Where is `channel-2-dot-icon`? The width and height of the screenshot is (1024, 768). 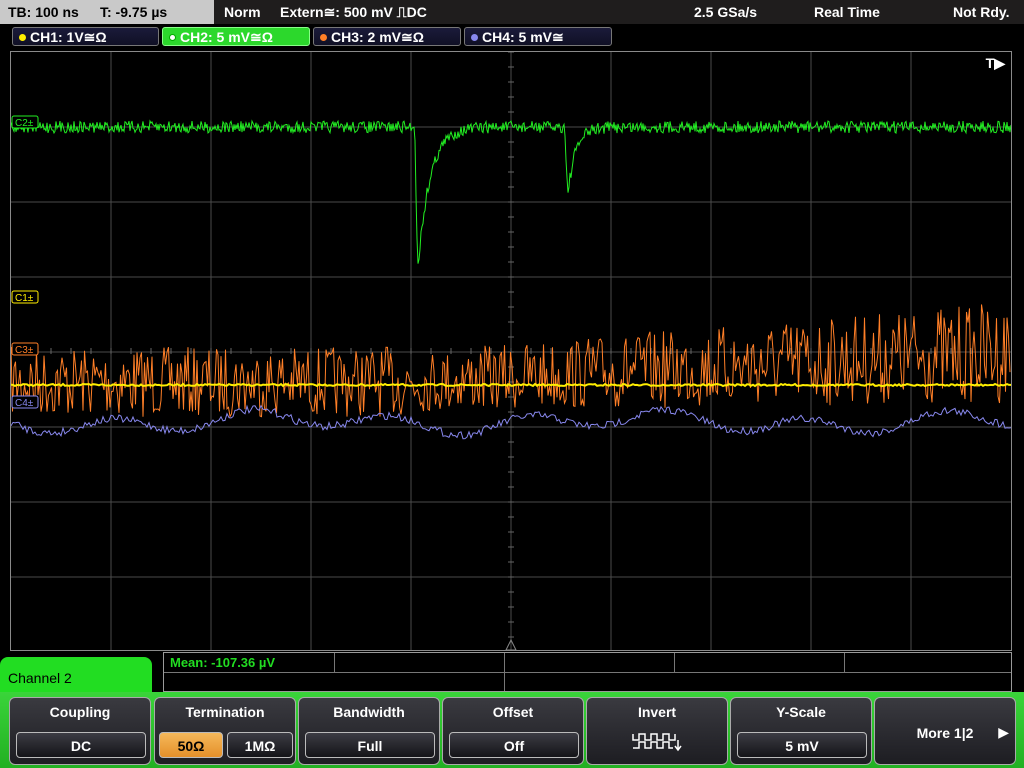
channel-2-dot-icon is located at coordinates (172, 37).